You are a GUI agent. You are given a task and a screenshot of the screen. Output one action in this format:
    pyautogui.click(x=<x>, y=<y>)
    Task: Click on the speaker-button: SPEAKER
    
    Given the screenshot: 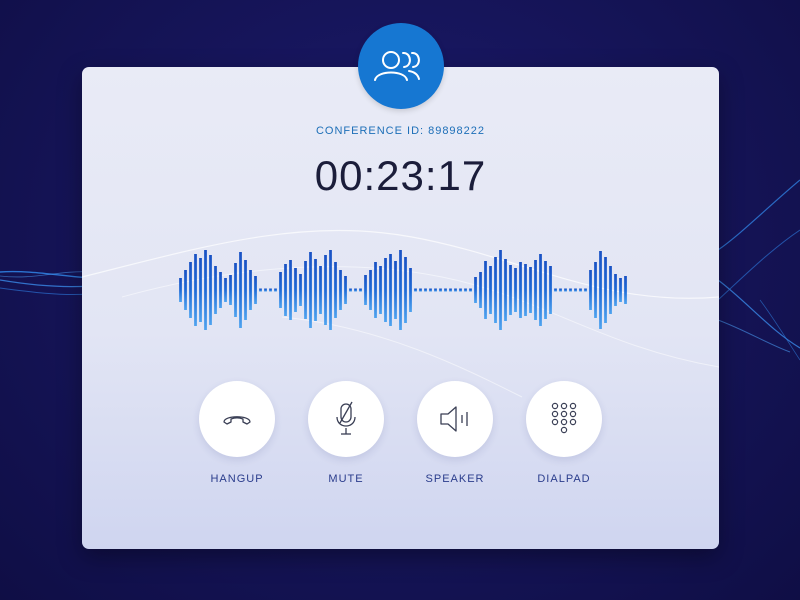 What is the action you would take?
    pyautogui.click(x=455, y=433)
    